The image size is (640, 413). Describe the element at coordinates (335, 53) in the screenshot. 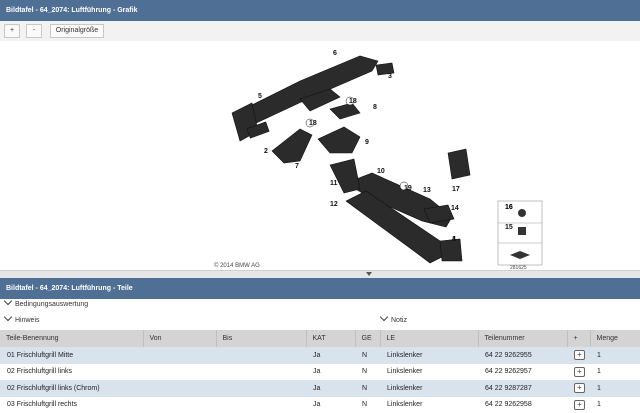

I see `callout-6: 6` at that location.